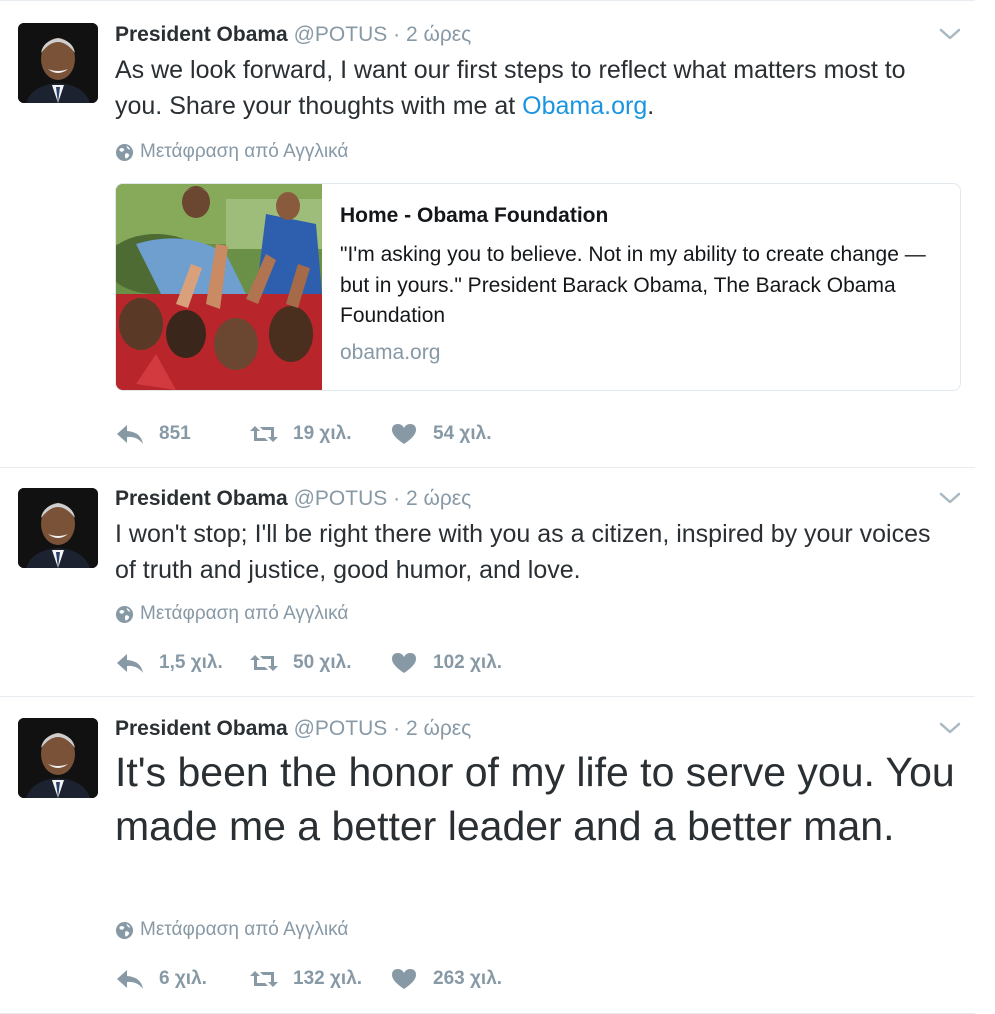 This screenshot has width=995, height=1014. I want to click on like-count: 263 χιλ., so click(468, 978).